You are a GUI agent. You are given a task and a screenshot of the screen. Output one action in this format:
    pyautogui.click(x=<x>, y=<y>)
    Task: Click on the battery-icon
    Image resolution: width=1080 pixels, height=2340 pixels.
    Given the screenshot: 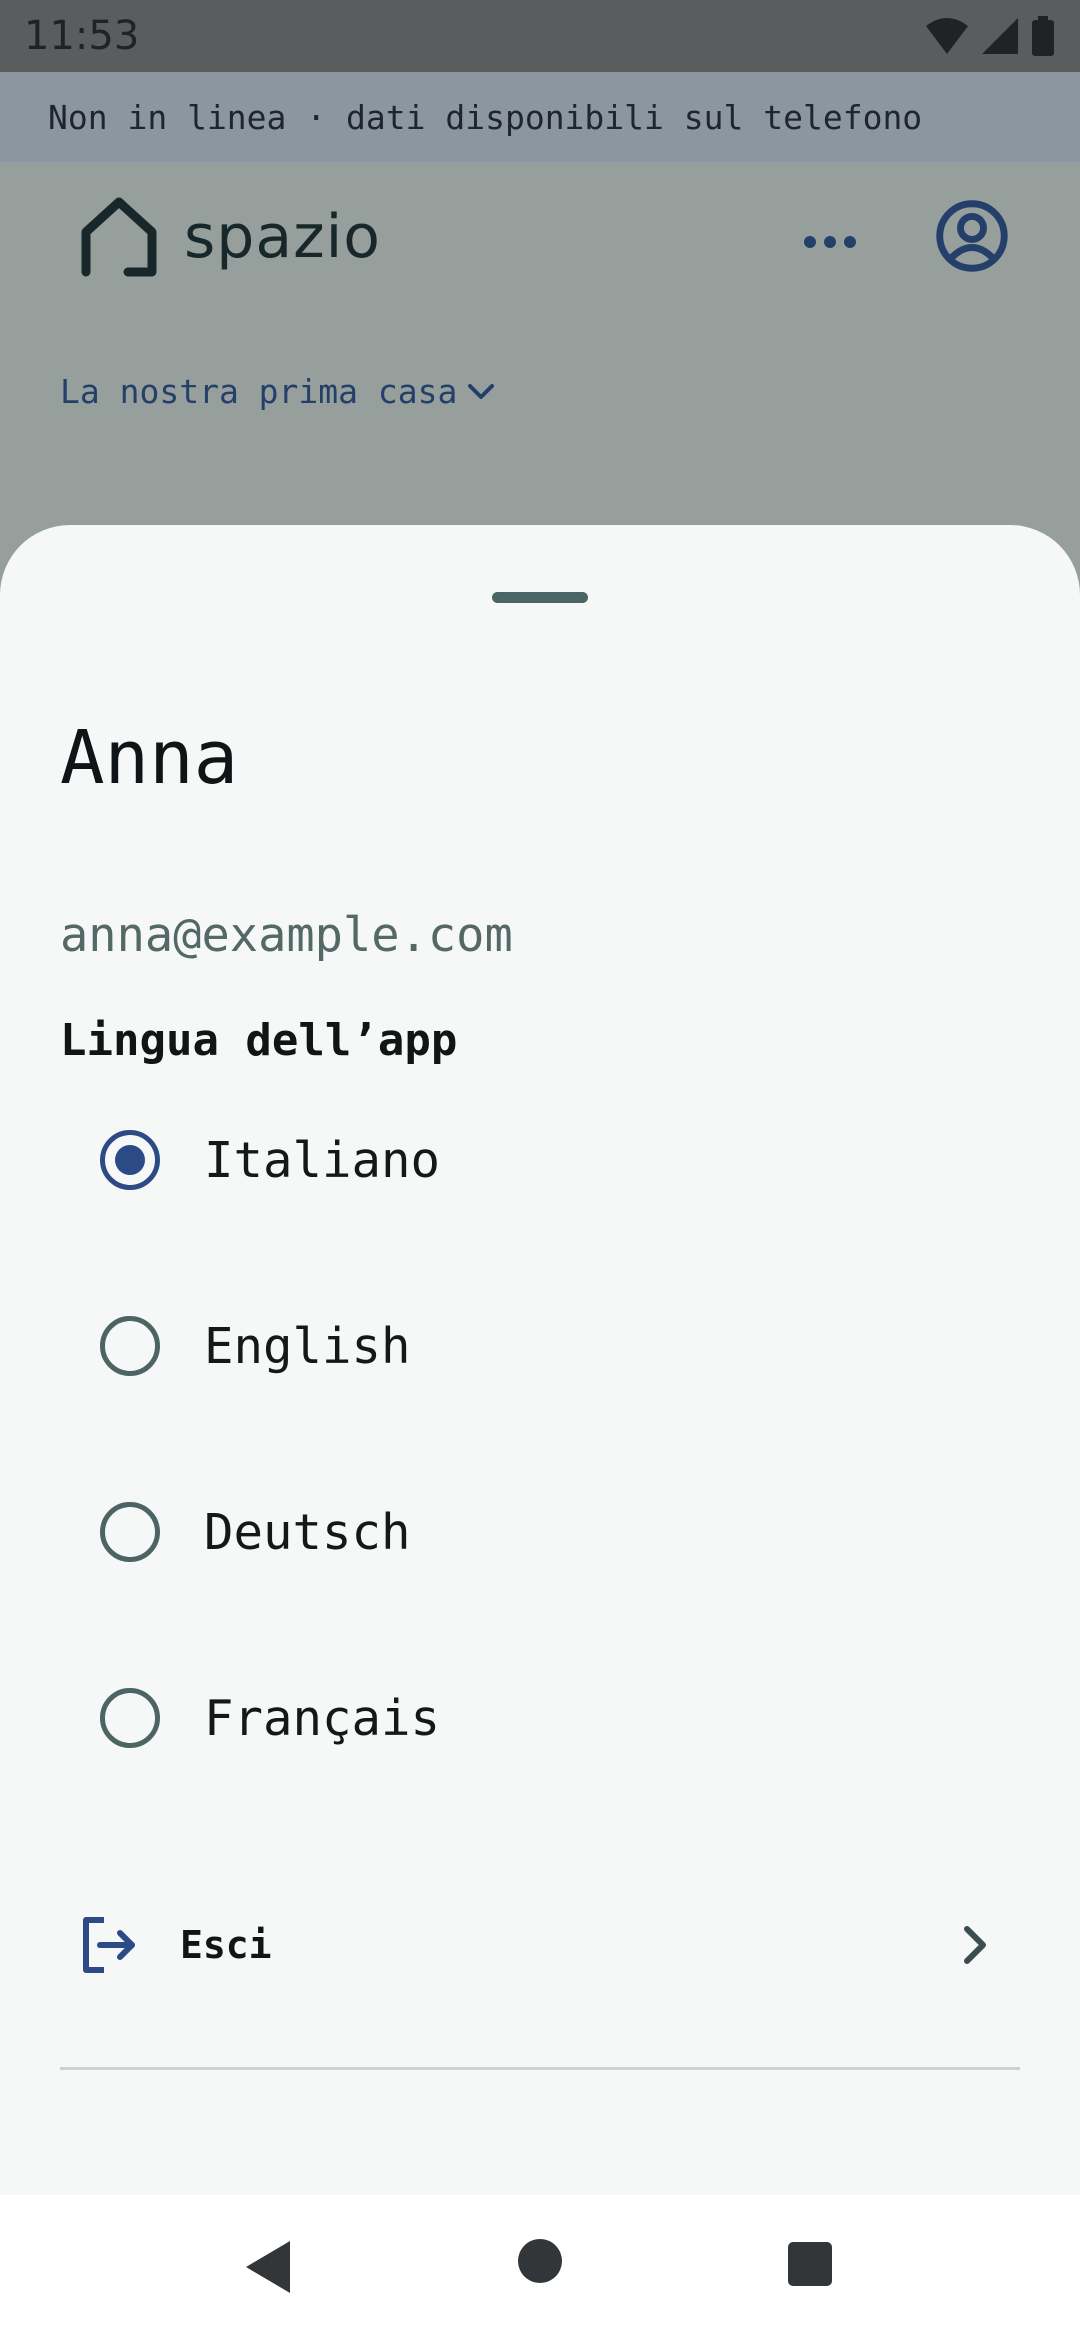 What is the action you would take?
    pyautogui.click(x=1043, y=36)
    